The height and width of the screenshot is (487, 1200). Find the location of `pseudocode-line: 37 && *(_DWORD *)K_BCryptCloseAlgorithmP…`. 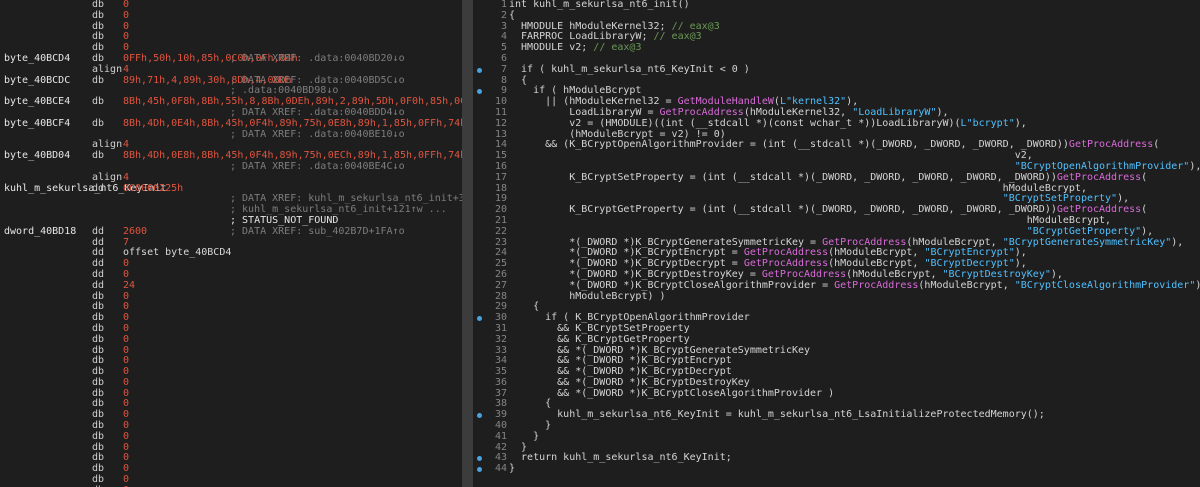

pseudocode-line: 37 && *(_DWORD *)K_BCryptCloseAlgorithmP… is located at coordinates (836, 394).